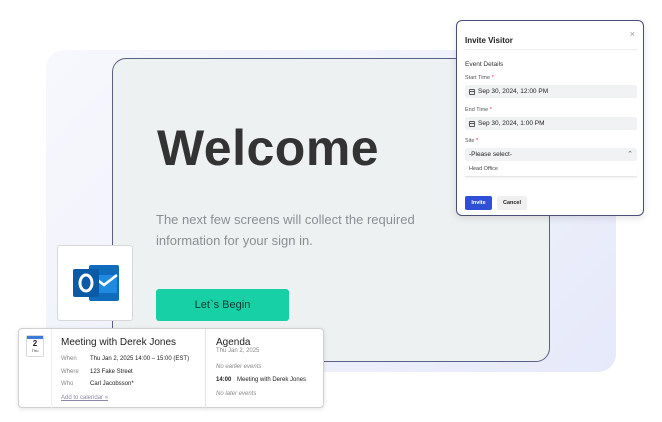 This screenshot has width=662, height=422. Describe the element at coordinates (84, 398) in the screenshot. I see `add-to-calendar-link: Add to calendar »` at that location.